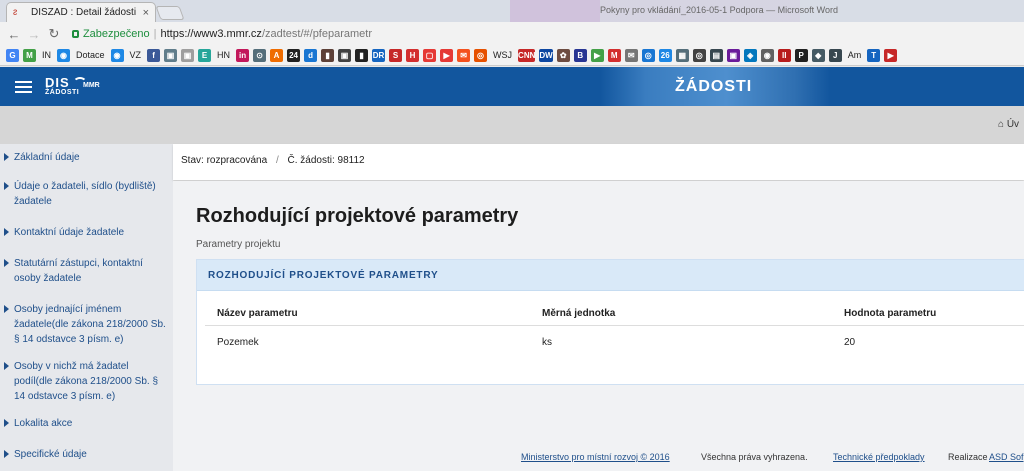 This screenshot has width=1024, height=471. I want to click on bookmark-23-icon: ▢, so click(430, 55).